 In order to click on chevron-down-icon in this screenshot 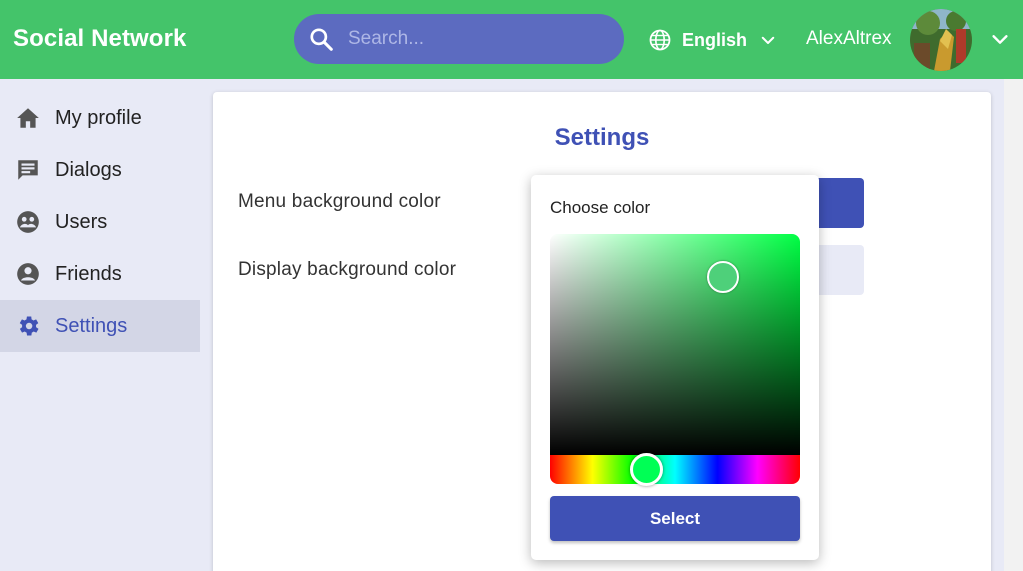, I will do `click(768, 40)`.